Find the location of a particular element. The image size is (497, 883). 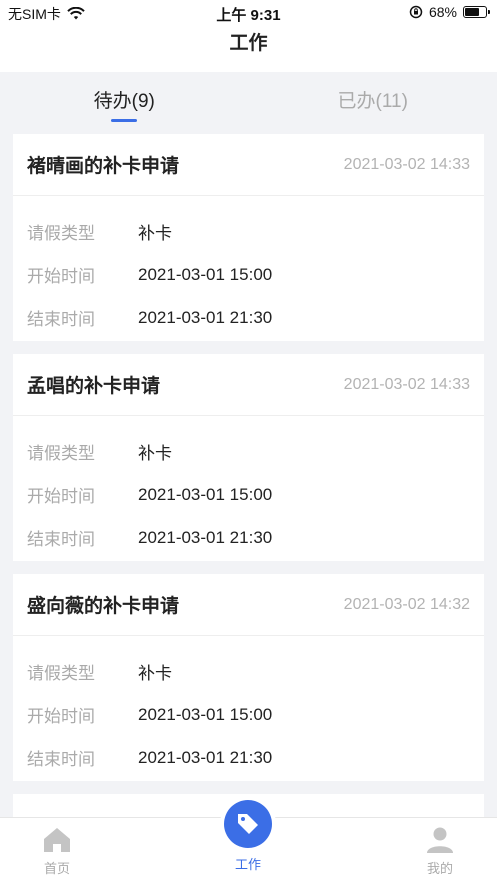

page-title: 工作 is located at coordinates (248, 43).